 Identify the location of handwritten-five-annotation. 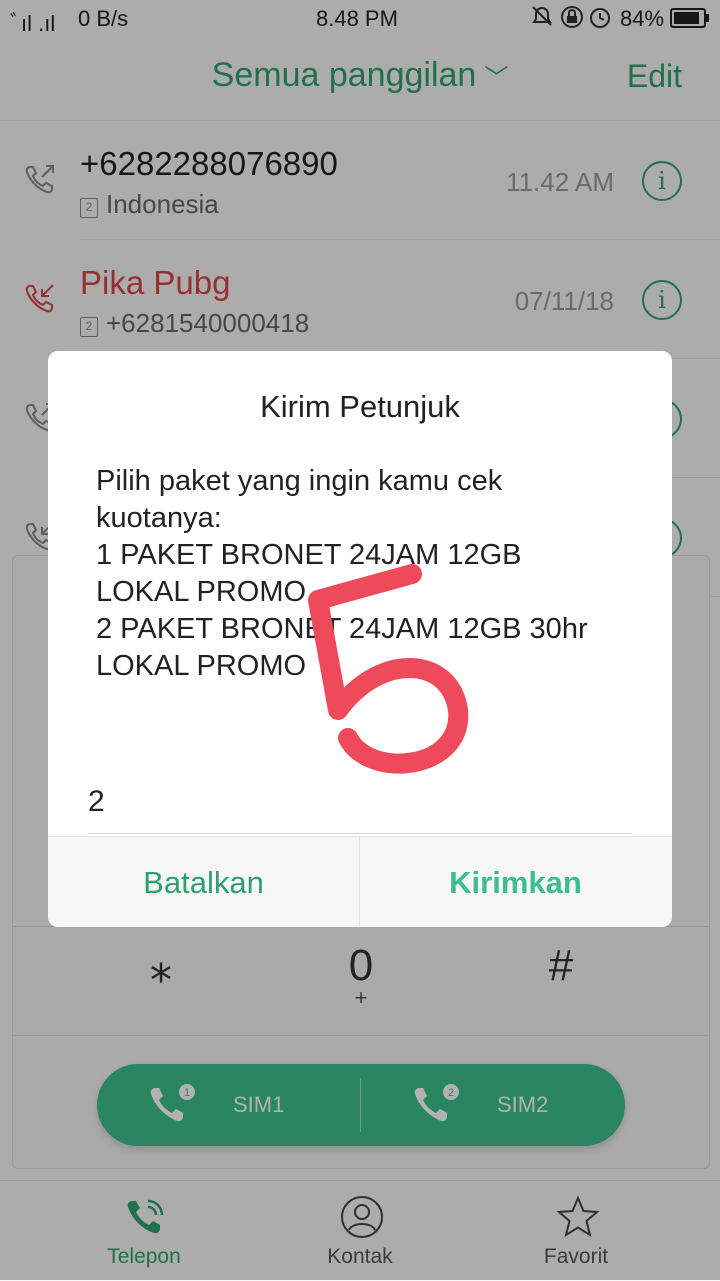
(388, 669).